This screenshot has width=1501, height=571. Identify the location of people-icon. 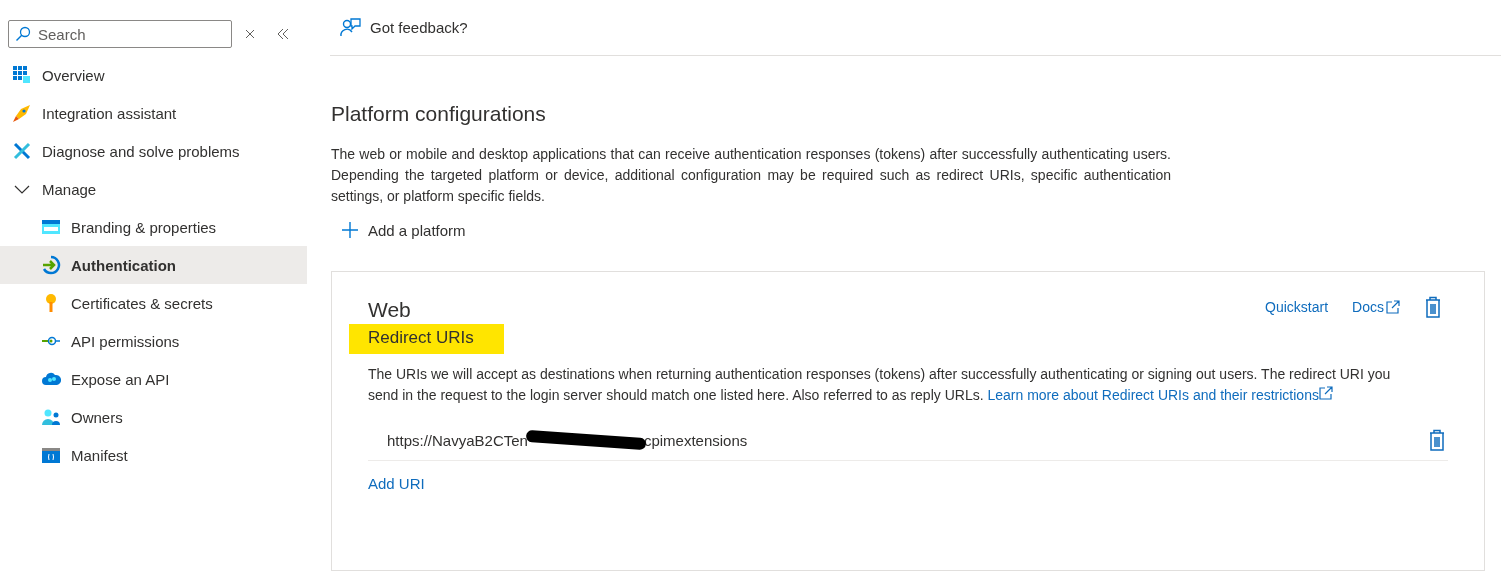
(51, 417).